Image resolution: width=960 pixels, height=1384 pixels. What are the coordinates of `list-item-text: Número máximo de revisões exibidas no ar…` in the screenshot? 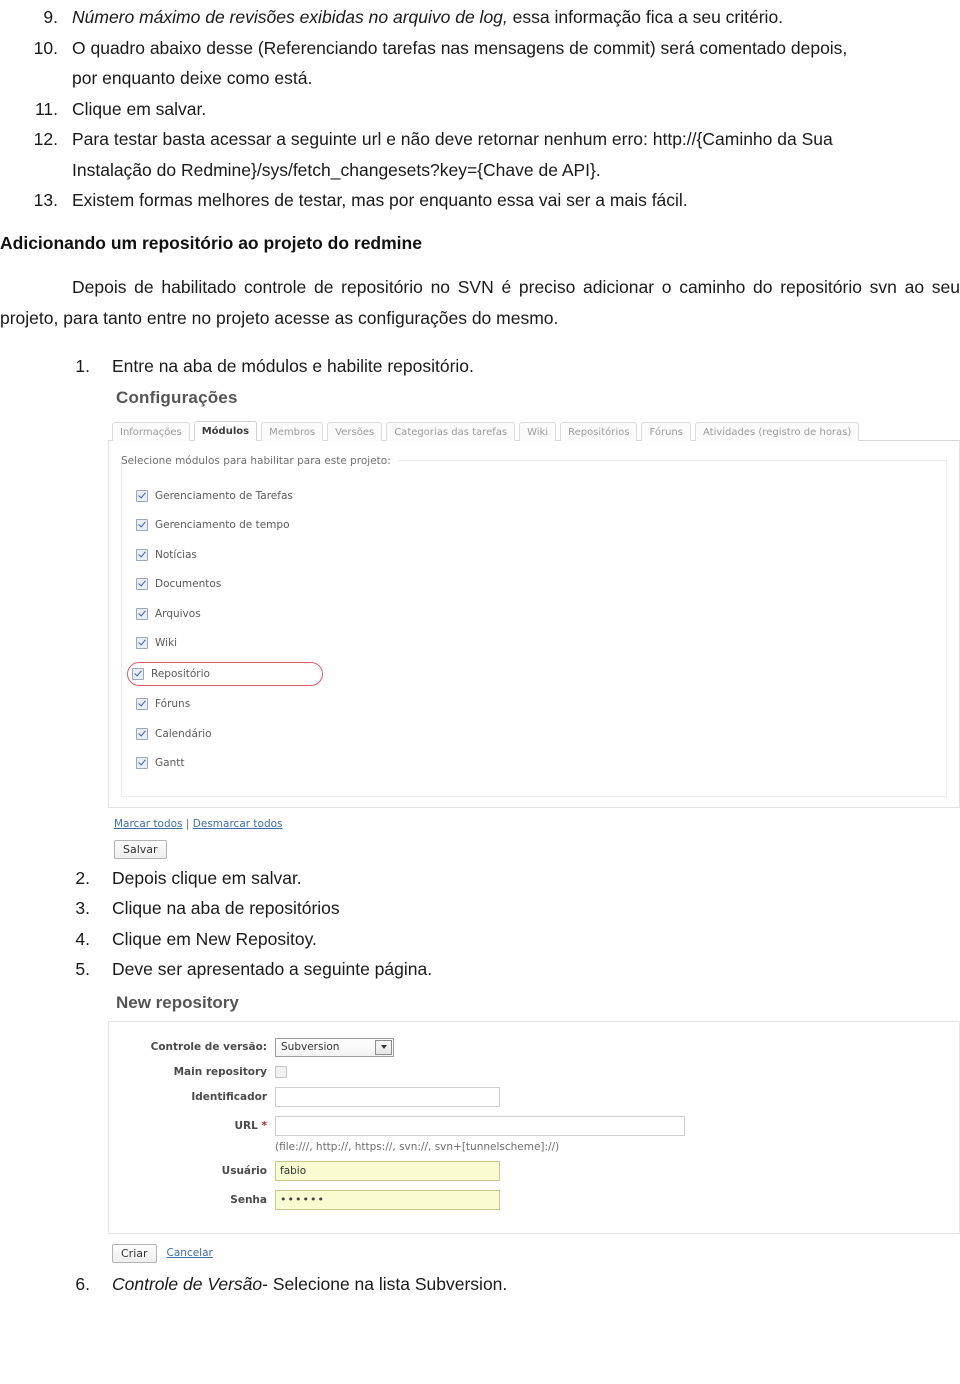 It's located at (472, 17).